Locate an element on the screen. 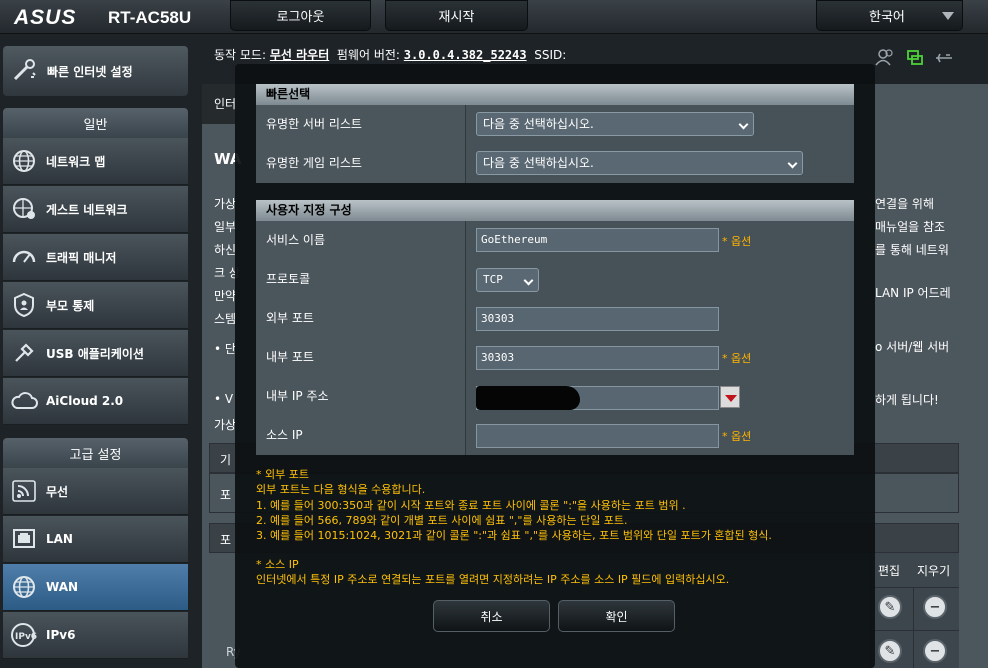  bg-text-fragment: 만약 is located at coordinates (225, 296).